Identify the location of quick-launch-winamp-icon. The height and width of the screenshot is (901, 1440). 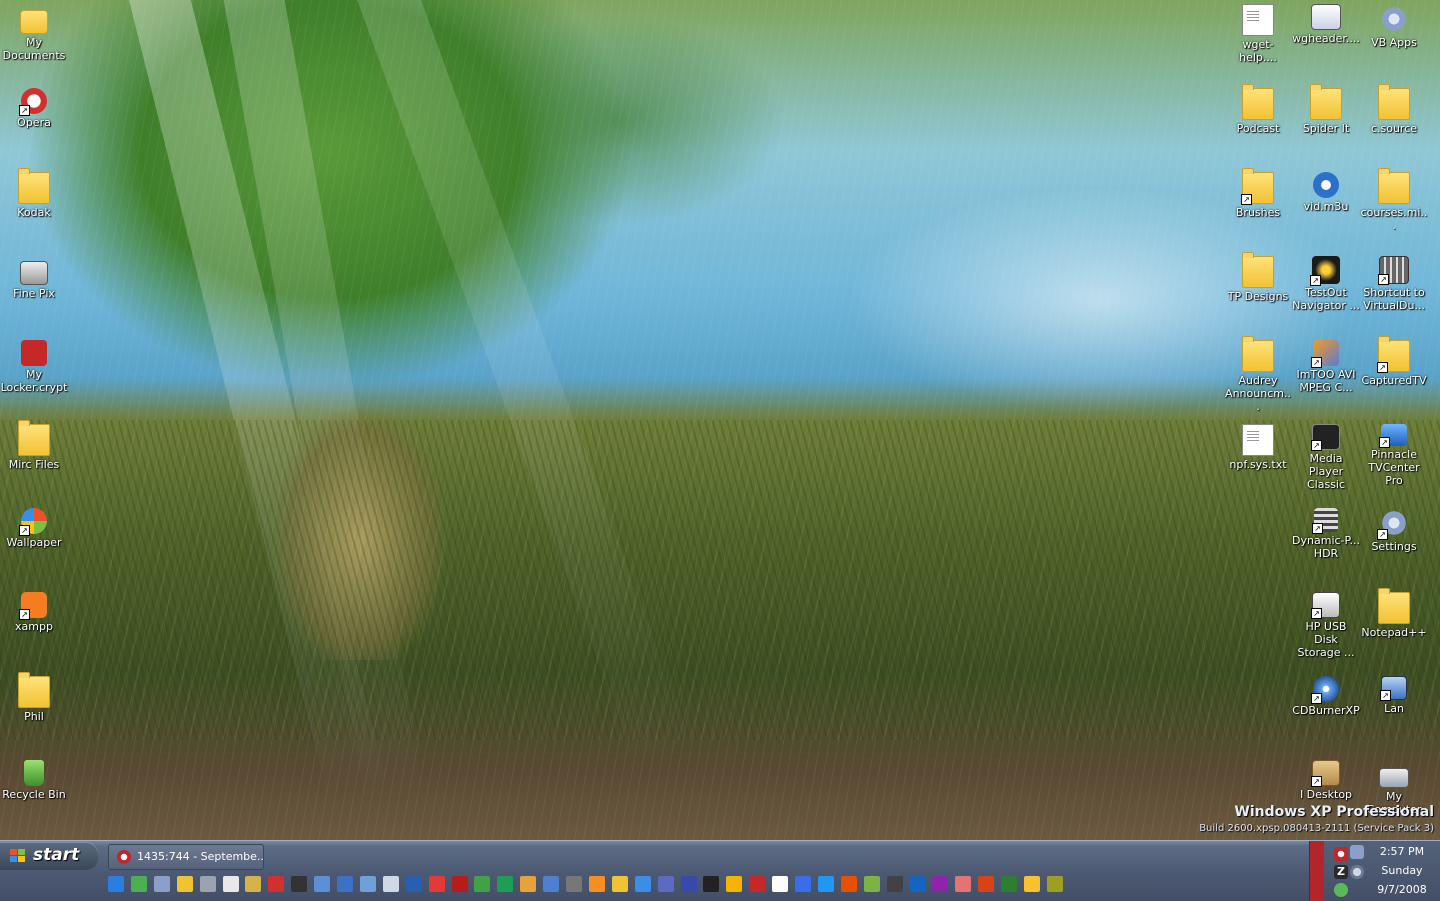
(871, 884).